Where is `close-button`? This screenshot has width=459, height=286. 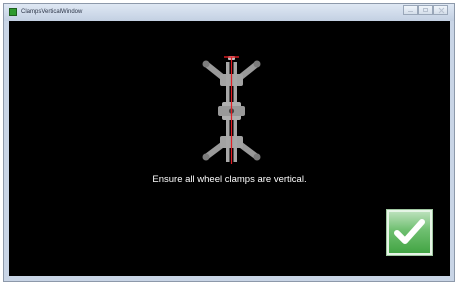 close-button is located at coordinates (440, 10).